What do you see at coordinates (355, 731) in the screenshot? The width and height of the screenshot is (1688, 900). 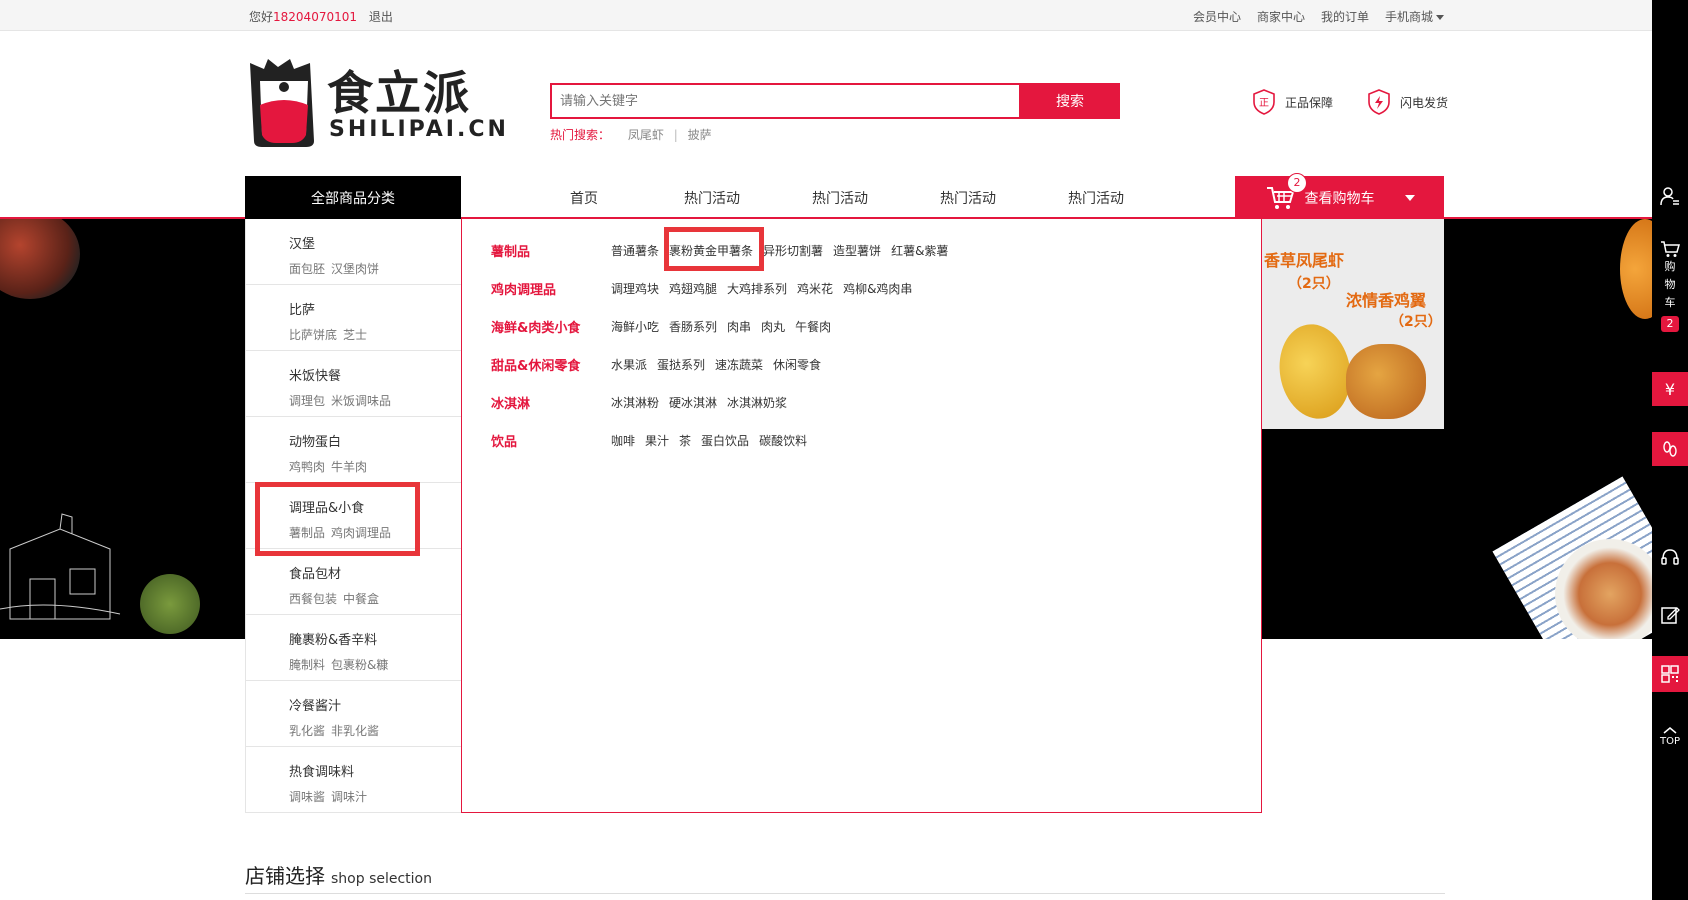 I see `category-sub-link: 非乳化酱` at bounding box center [355, 731].